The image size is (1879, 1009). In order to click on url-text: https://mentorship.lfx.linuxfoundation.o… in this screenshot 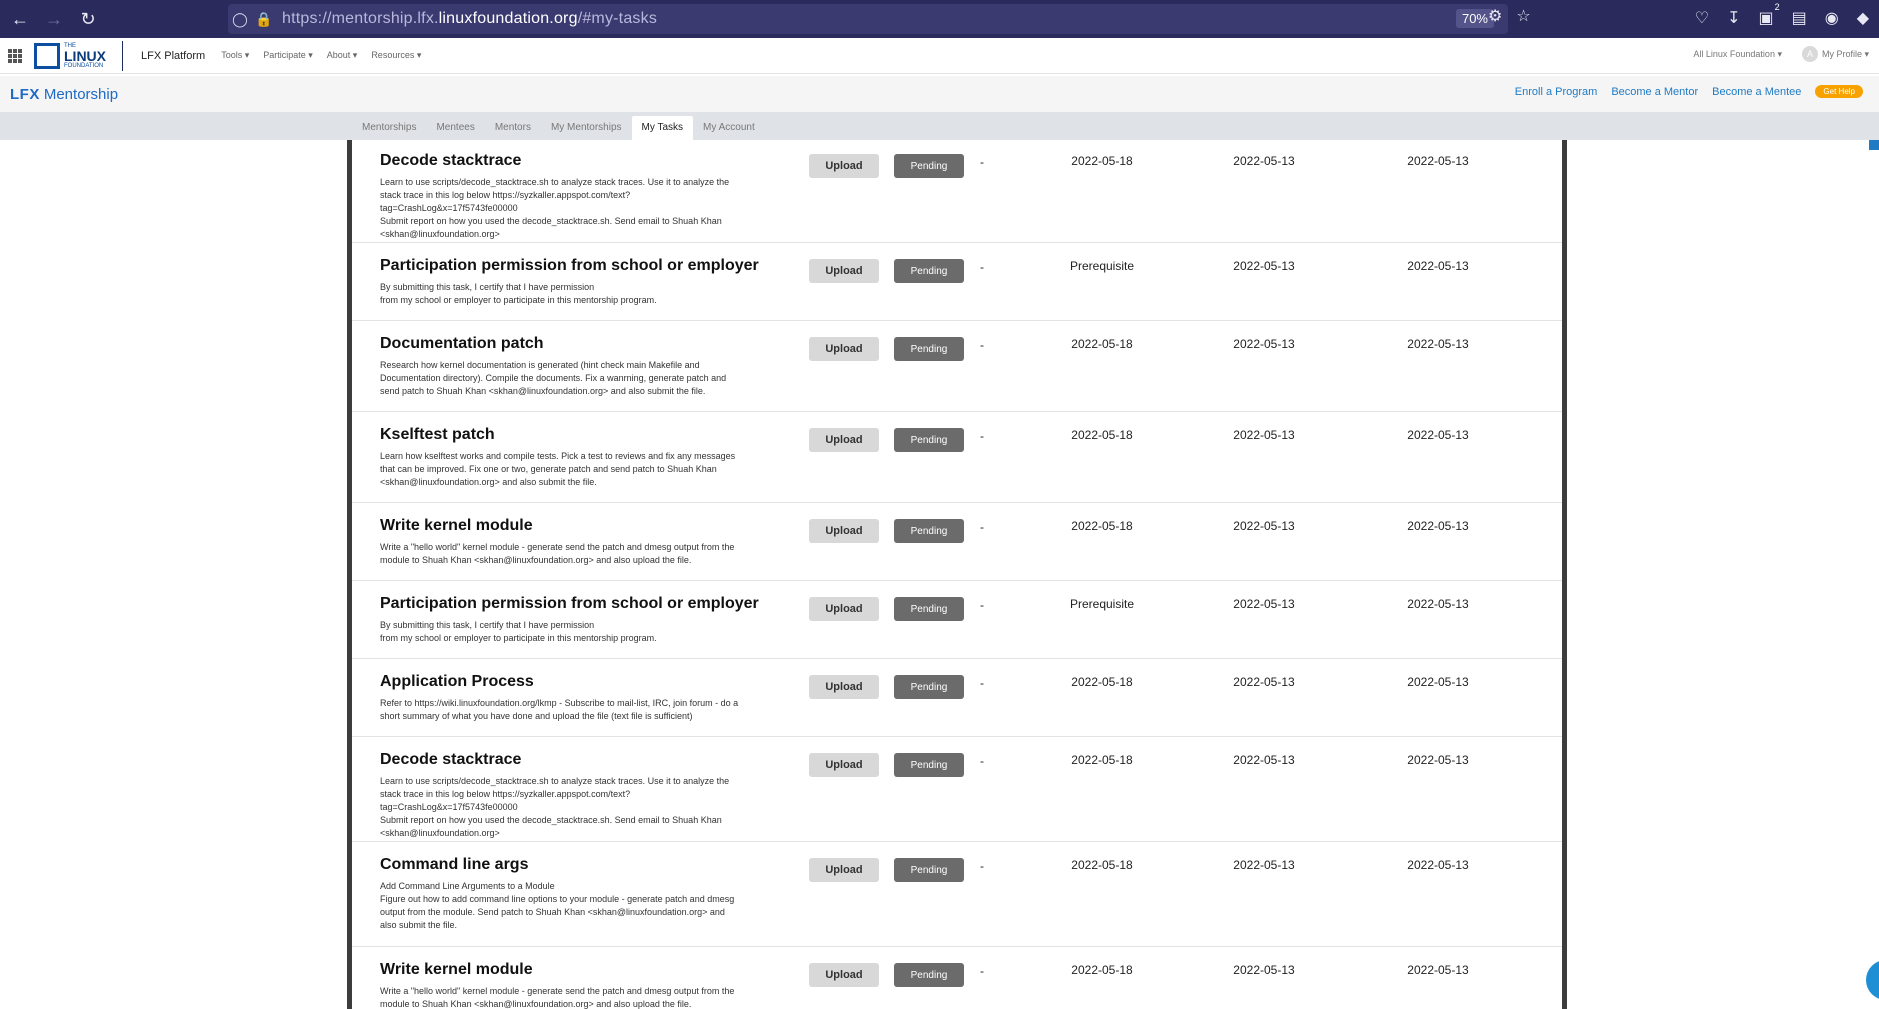, I will do `click(469, 19)`.